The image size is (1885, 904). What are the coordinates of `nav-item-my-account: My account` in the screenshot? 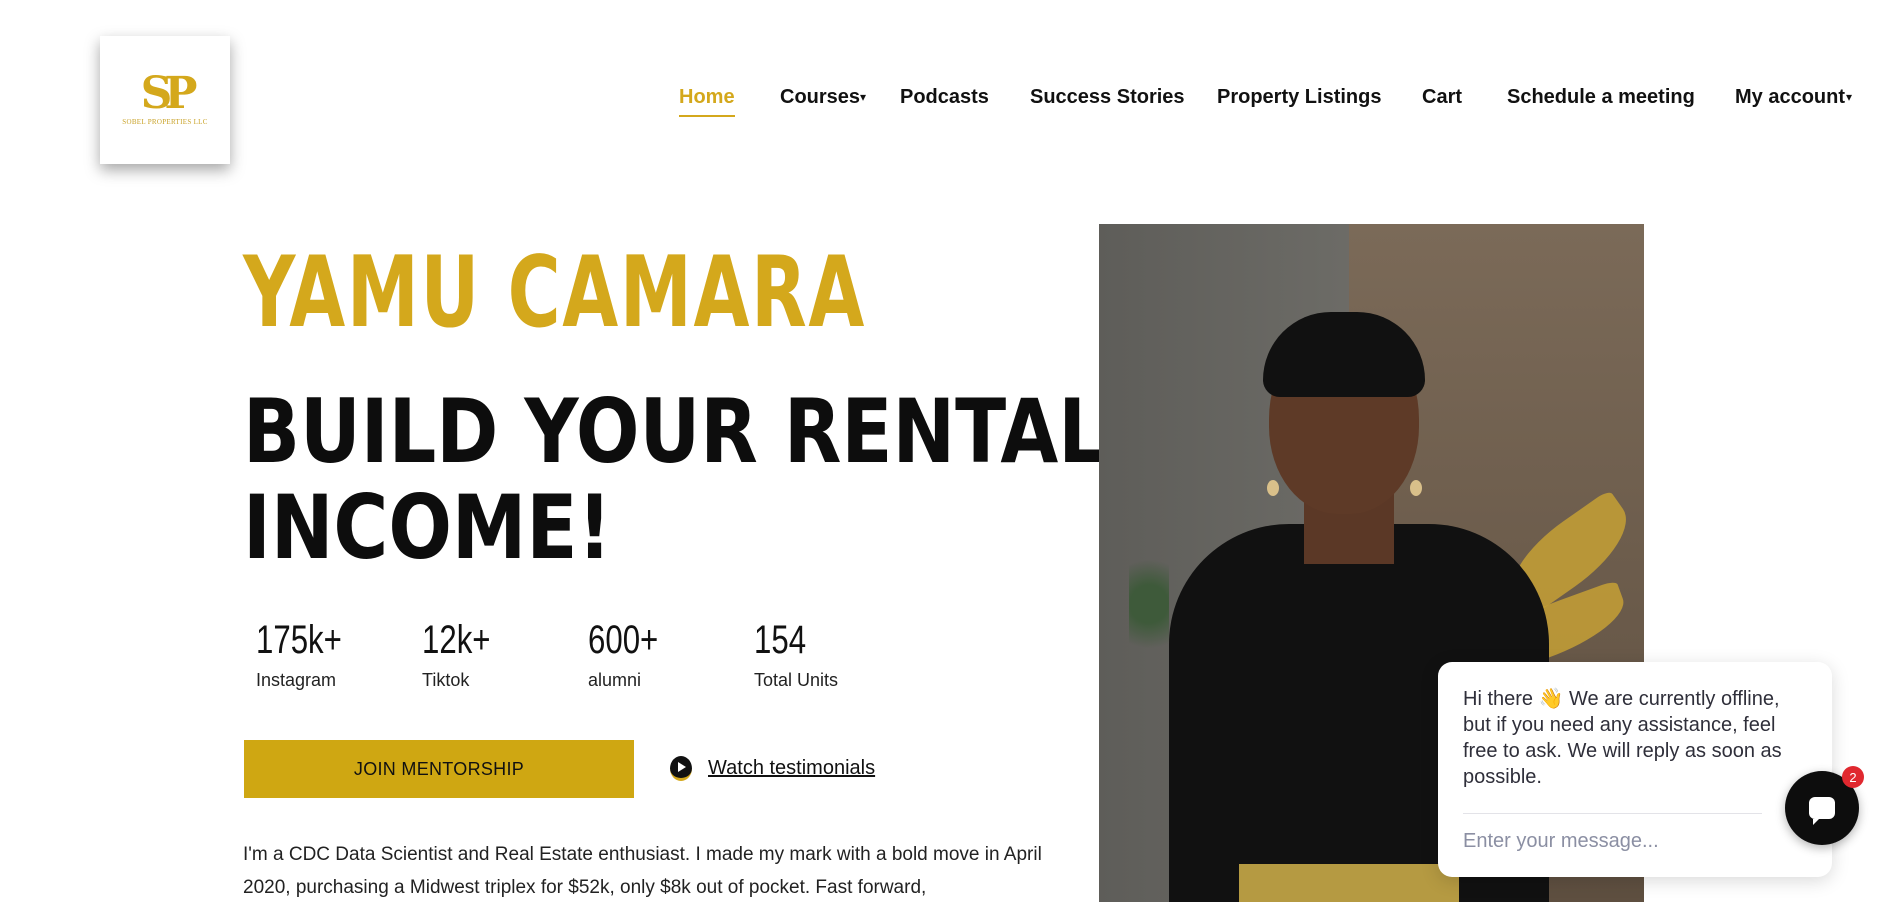 It's located at (1790, 97).